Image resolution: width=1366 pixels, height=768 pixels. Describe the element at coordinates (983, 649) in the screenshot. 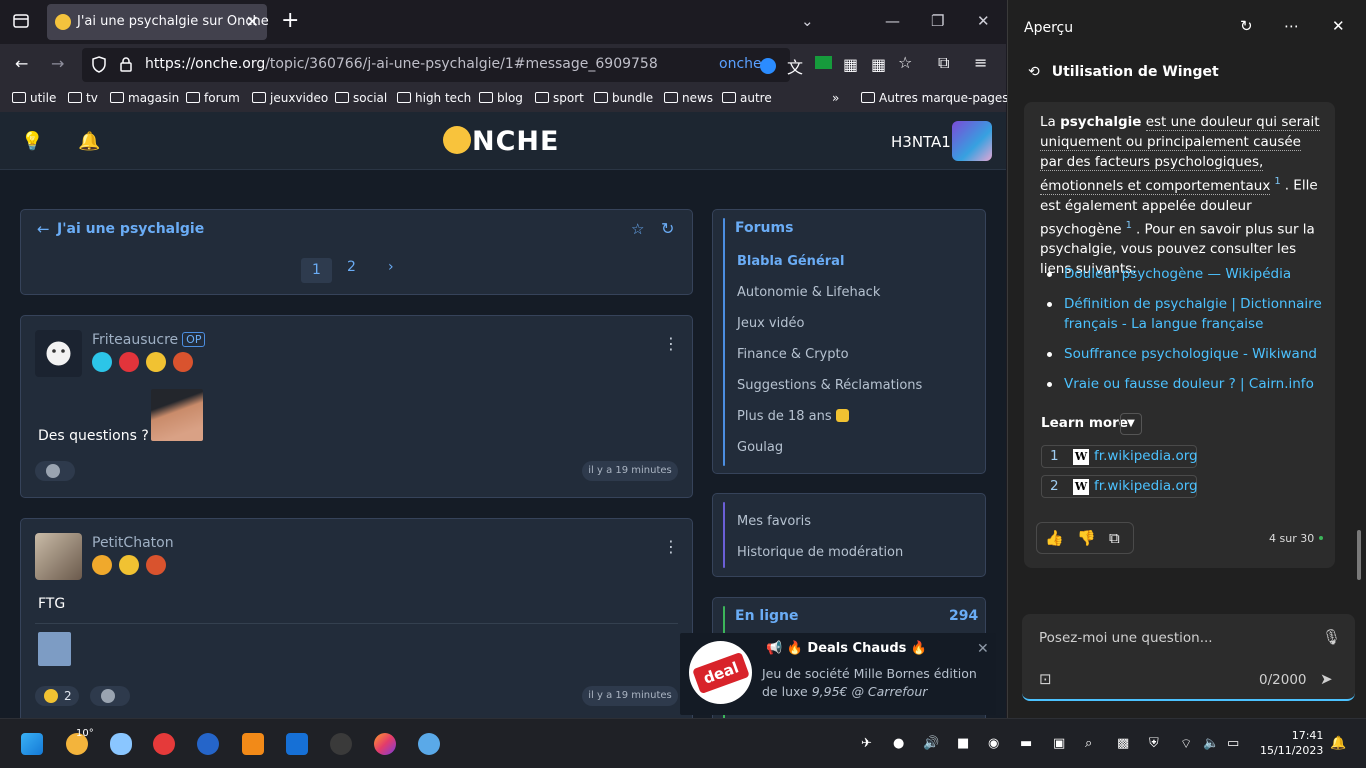

I see `close-notification-icon: ✕` at that location.